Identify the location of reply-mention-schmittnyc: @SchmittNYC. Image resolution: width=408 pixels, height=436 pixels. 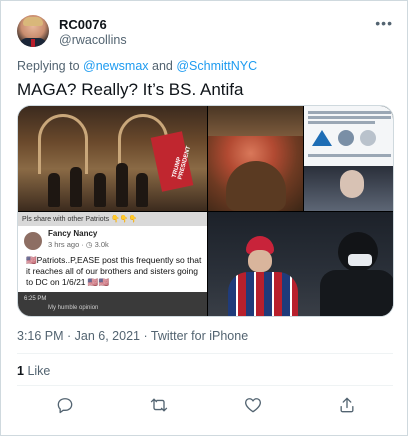
(216, 66).